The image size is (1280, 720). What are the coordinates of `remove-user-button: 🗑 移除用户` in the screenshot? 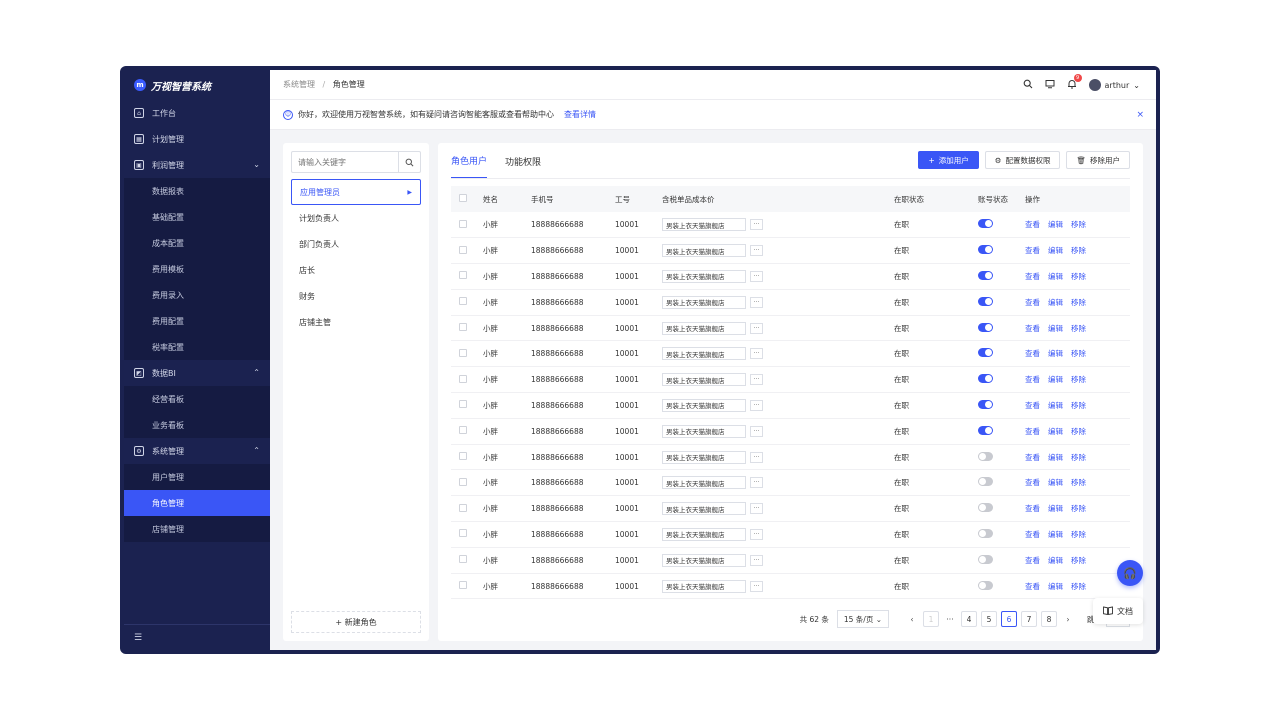 It's located at (1098, 160).